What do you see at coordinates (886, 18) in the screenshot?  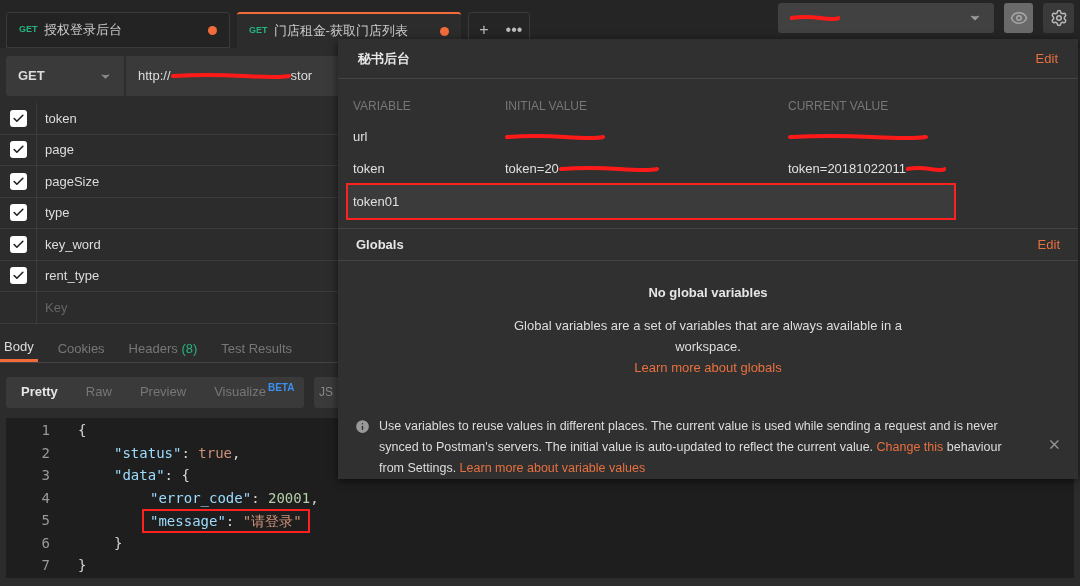 I see `environment-dropdown` at bounding box center [886, 18].